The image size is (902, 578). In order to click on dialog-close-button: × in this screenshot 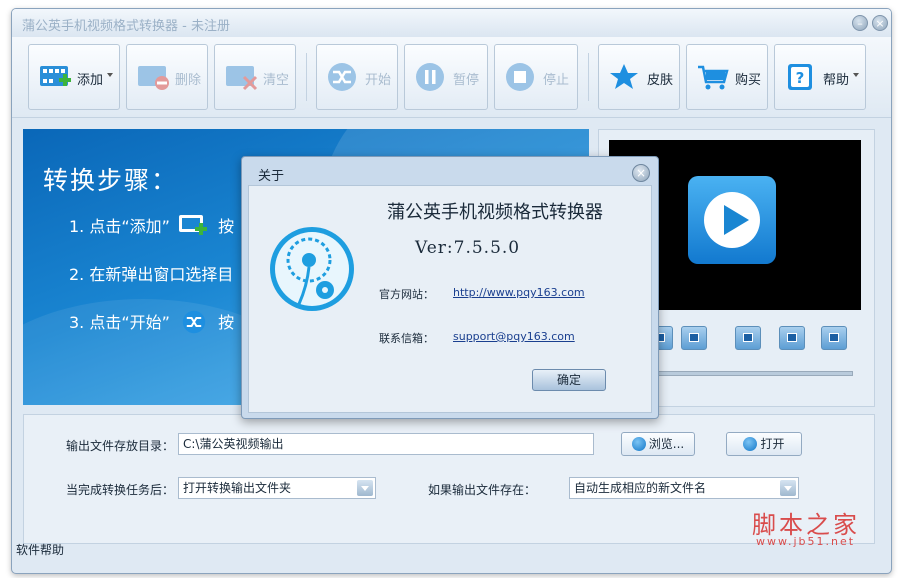, I will do `click(641, 173)`.